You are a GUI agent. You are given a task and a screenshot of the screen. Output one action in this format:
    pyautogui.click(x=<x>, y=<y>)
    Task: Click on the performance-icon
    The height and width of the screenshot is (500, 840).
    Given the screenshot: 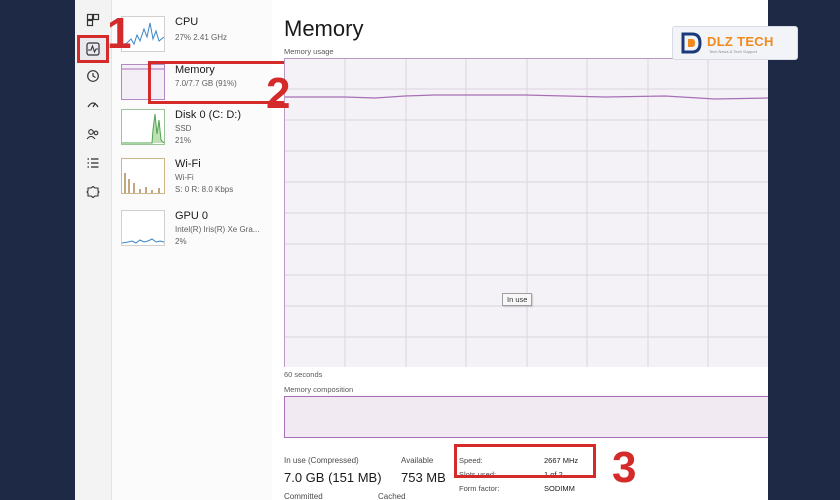 What is the action you would take?
    pyautogui.click(x=93, y=49)
    